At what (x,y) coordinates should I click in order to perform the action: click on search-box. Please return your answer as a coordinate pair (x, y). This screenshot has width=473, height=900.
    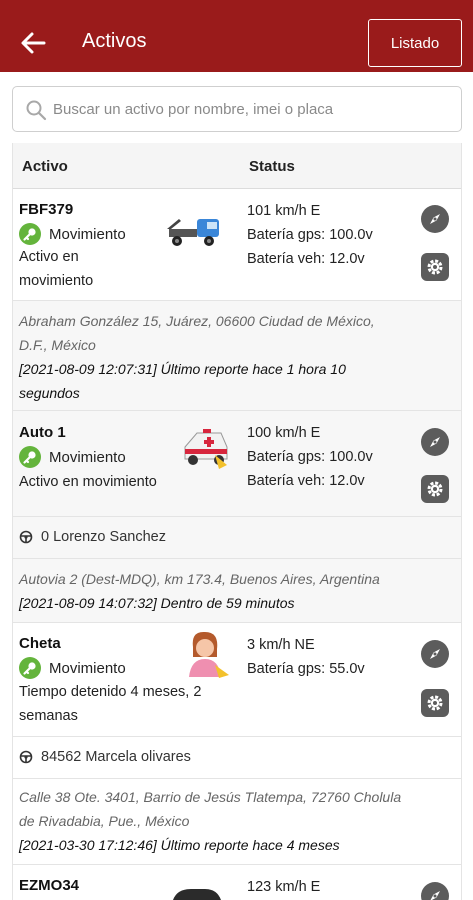
    Looking at the image, I should click on (237, 109).